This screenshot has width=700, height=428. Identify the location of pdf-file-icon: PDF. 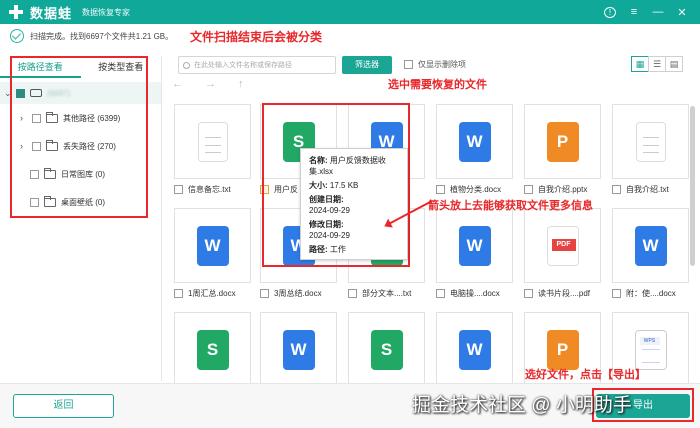
(562, 245).